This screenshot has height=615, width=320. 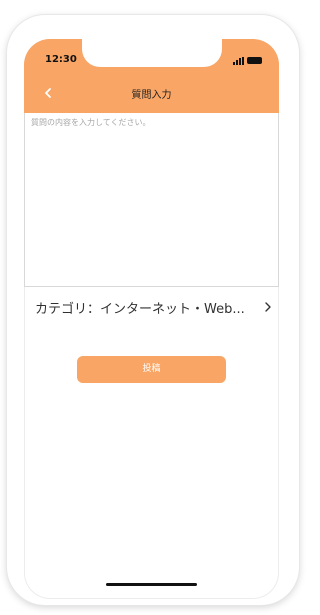 I want to click on signal-icon, so click(x=238, y=61).